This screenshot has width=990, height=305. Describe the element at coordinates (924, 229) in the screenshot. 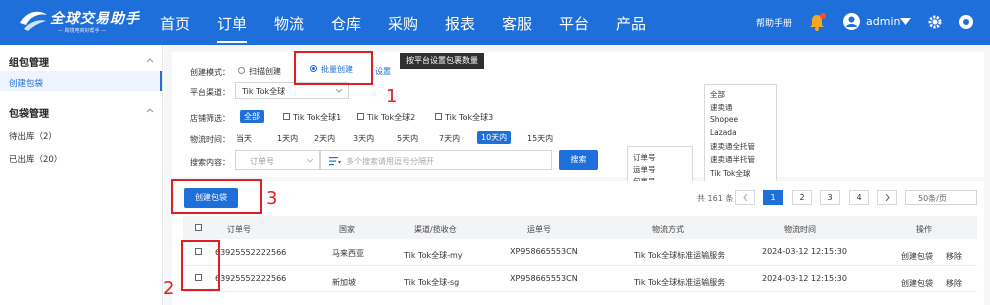

I see `col-header-actions: 操作` at that location.